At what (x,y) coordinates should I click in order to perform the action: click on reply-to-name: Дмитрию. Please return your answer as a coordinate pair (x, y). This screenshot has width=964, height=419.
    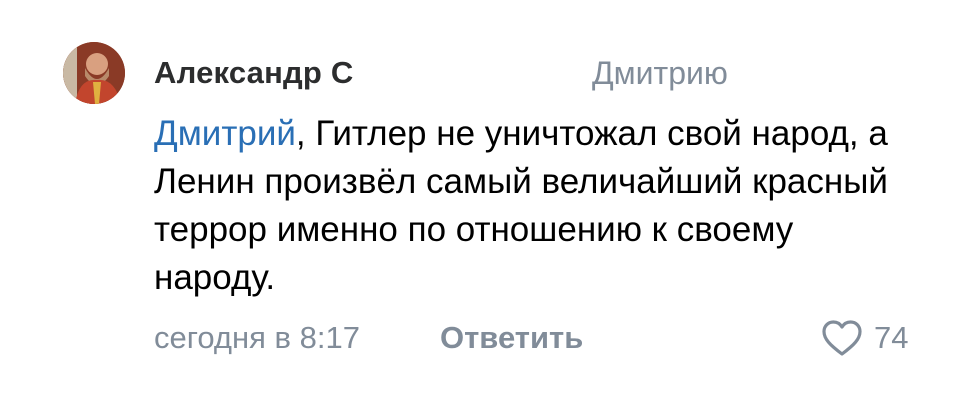
    Looking at the image, I should click on (660, 73).